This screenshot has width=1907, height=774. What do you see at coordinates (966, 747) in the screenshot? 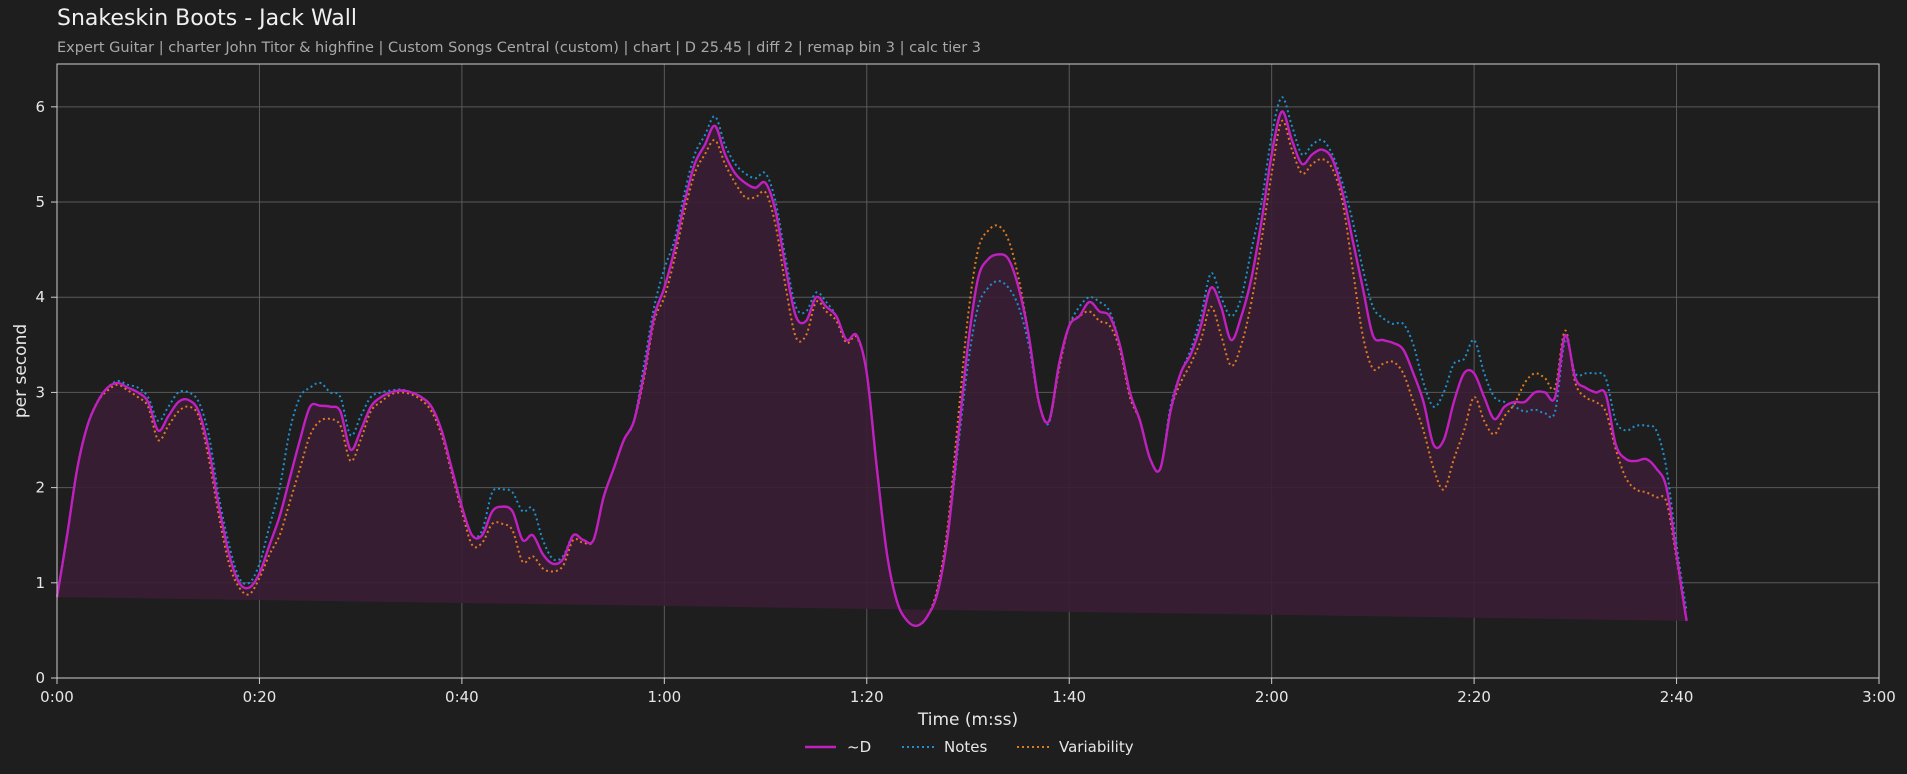
I see `legend-notes-label: Notes` at bounding box center [966, 747].